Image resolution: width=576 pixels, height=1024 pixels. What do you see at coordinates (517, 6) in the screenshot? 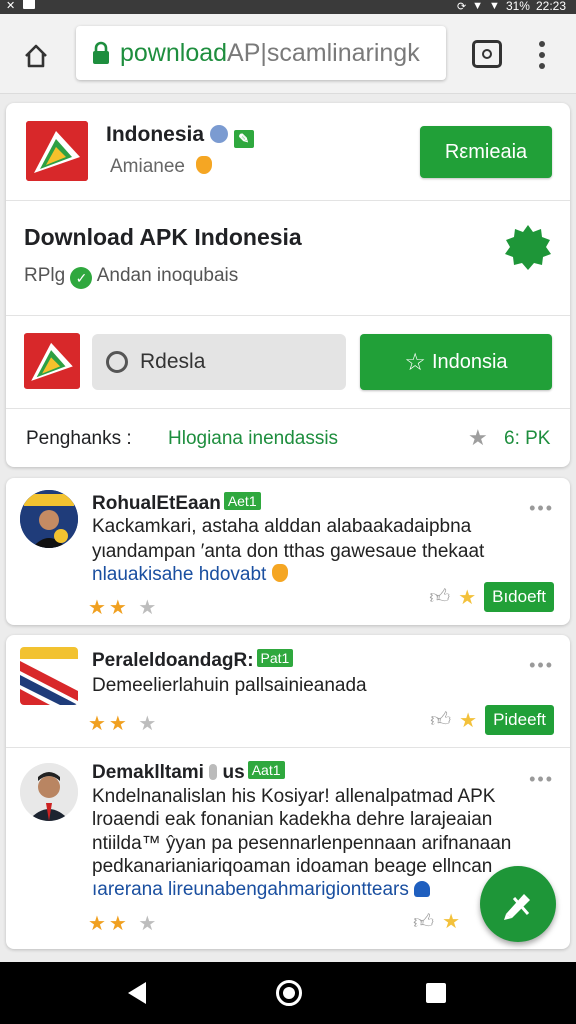
I see `battery-percent: 31%` at bounding box center [517, 6].